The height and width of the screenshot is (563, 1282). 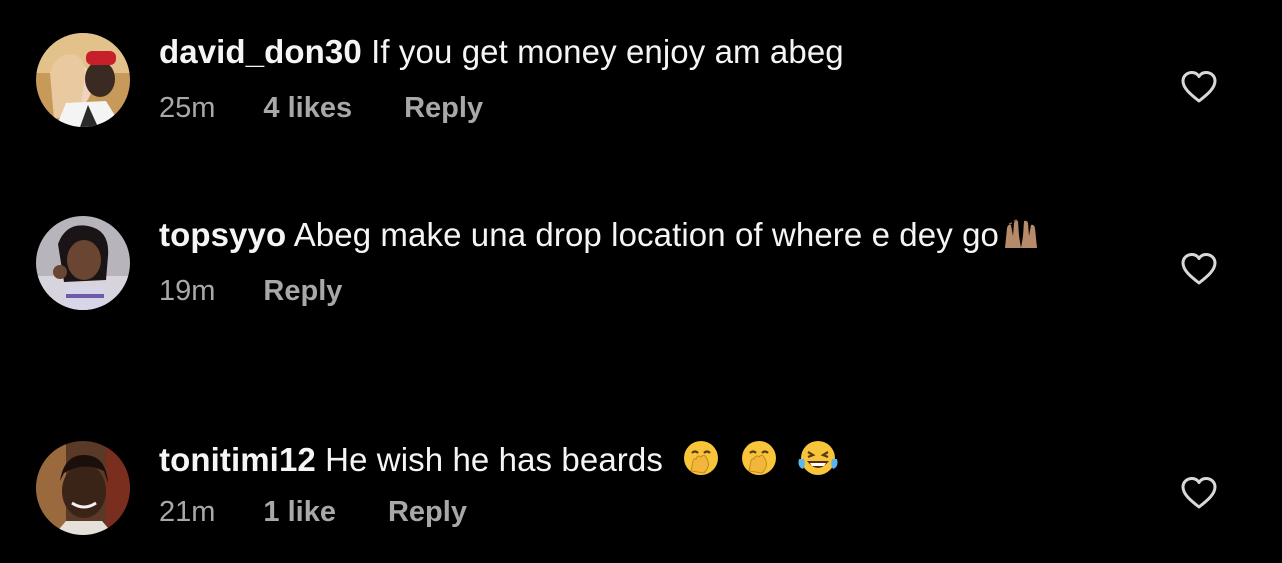 I want to click on comment-time: 21m, so click(x=187, y=512).